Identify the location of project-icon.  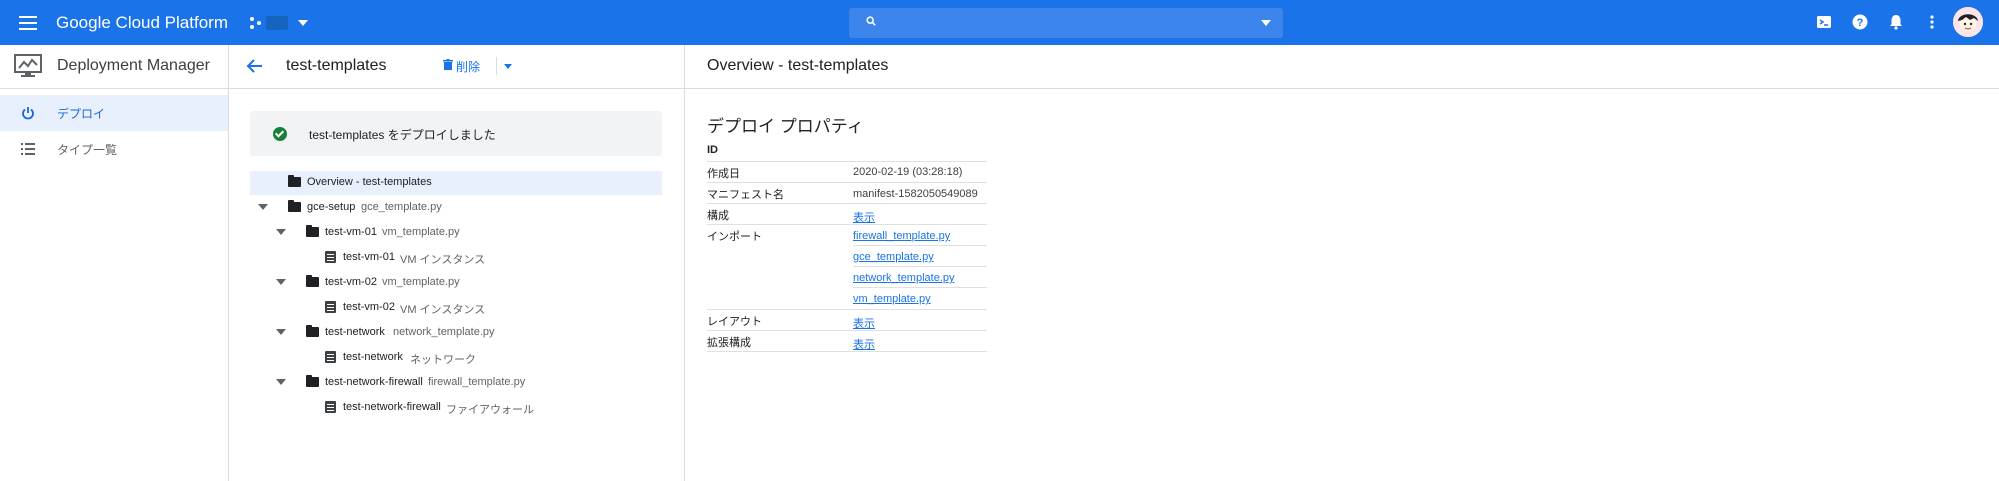
(256, 23).